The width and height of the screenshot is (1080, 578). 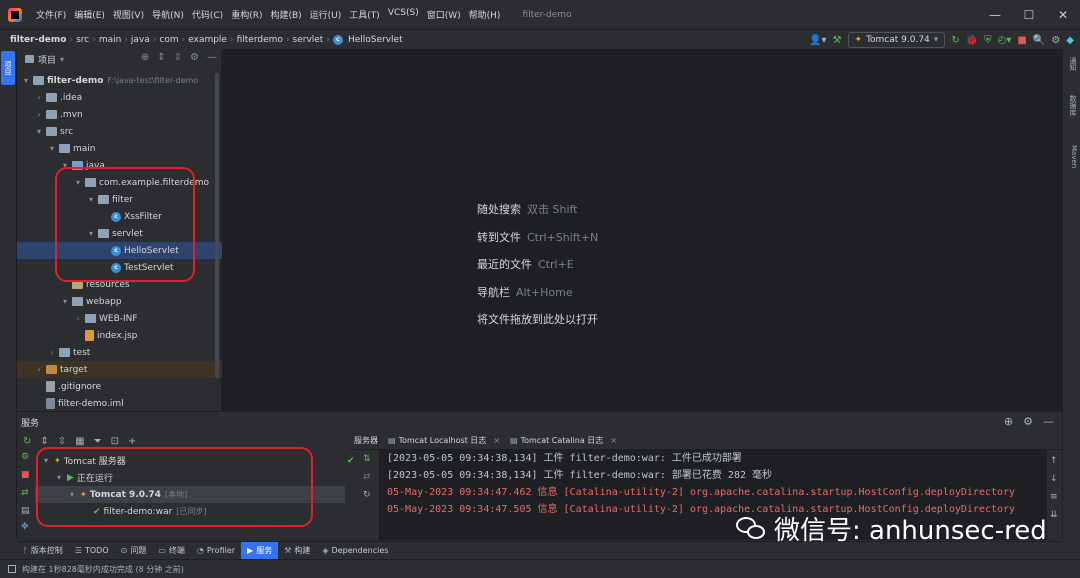 I want to click on rerun-icon: ⚙, so click(x=25, y=457).